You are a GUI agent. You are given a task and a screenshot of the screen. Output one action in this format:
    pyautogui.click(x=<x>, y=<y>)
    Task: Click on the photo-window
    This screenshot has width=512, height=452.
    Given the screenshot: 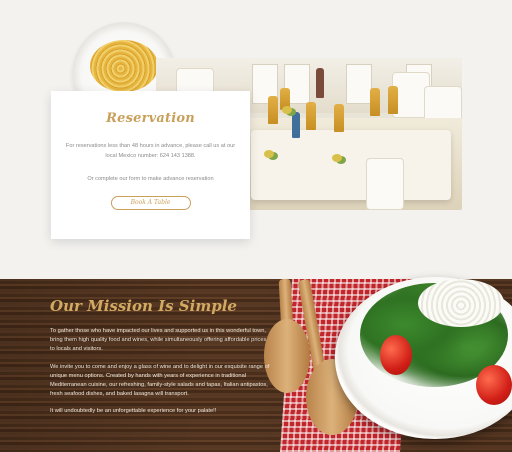 What is the action you would take?
    pyautogui.click(x=359, y=84)
    